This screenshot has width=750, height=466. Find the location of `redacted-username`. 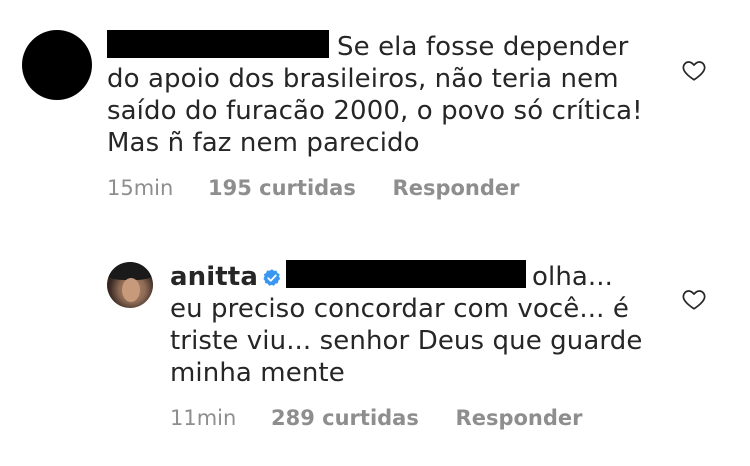

redacted-username is located at coordinates (218, 44).